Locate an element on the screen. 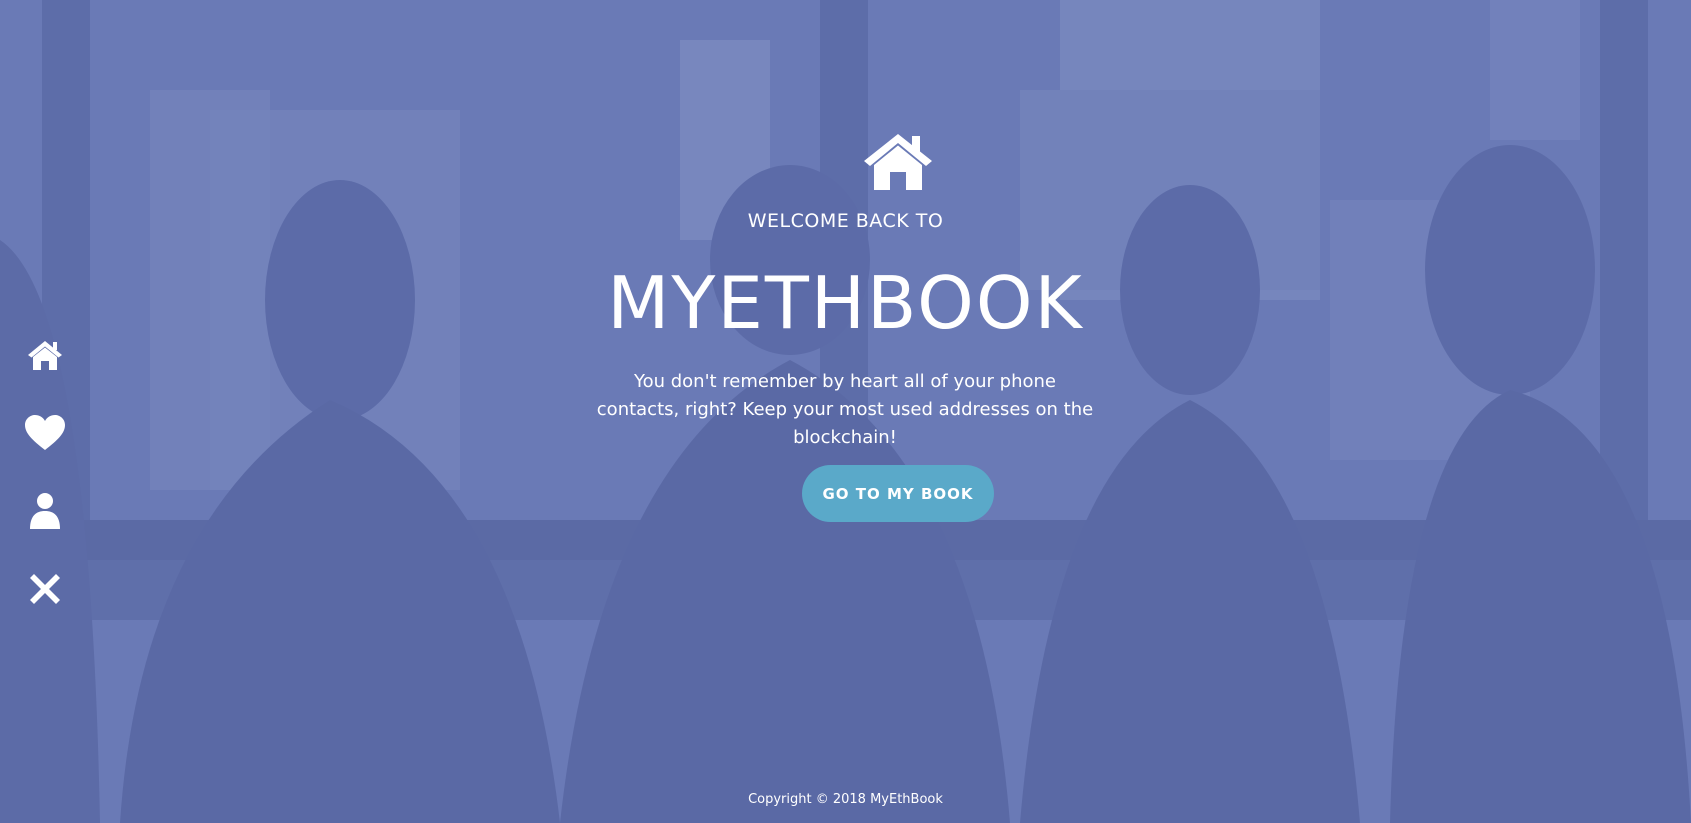  sidebar-item-logout is located at coordinates (45, 591).